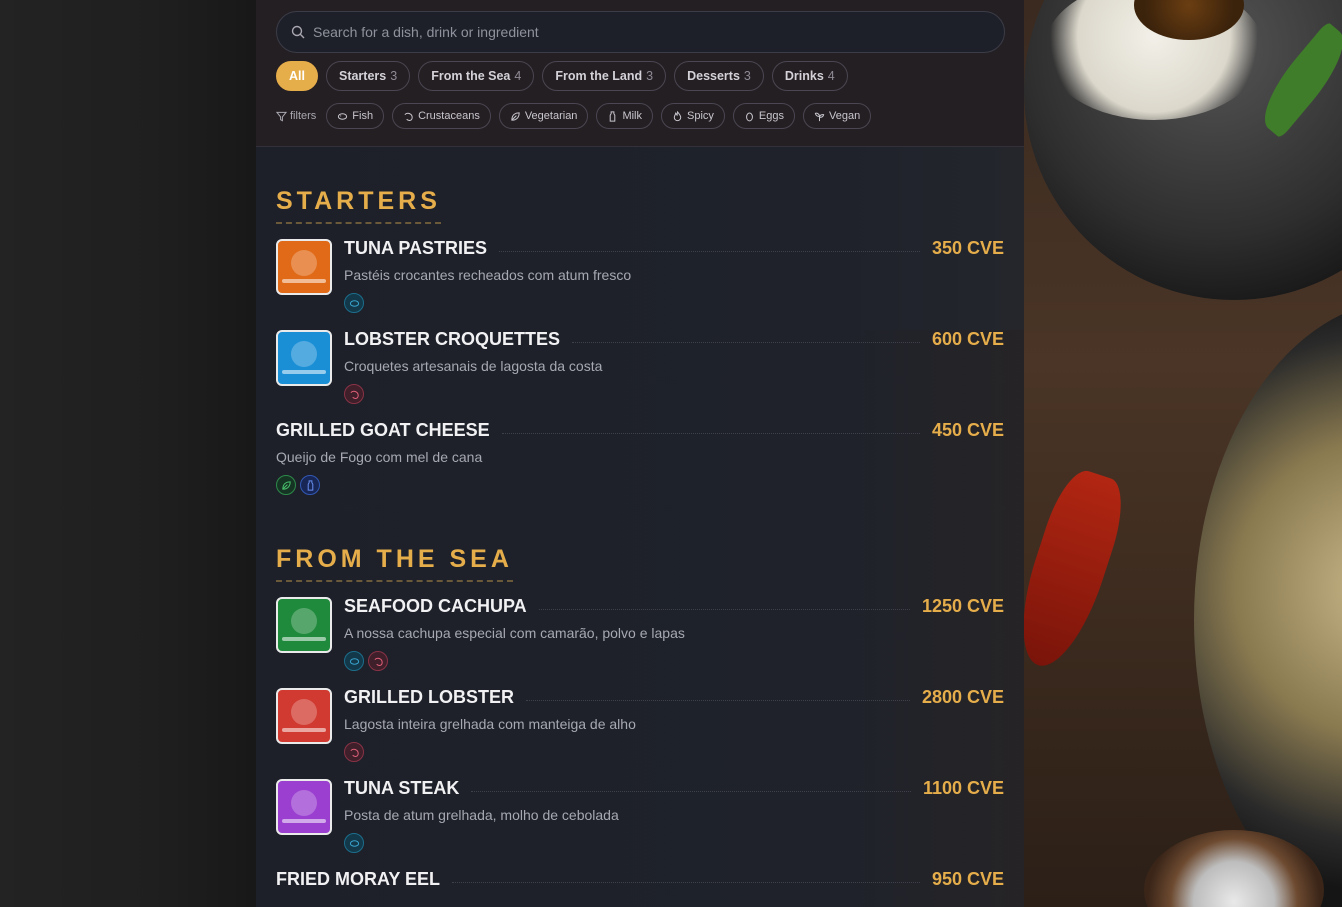  Describe the element at coordinates (452, 339) in the screenshot. I see `dish-name: LOBSTER CROQUETTES` at that location.